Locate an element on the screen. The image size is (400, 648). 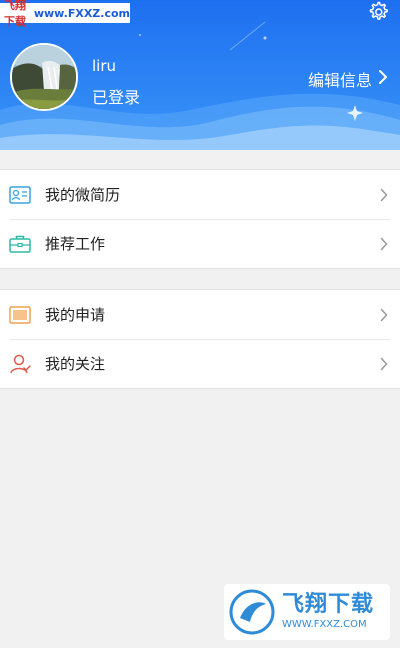
watermark-top-url: www.FXXZ.com is located at coordinates (81, 13).